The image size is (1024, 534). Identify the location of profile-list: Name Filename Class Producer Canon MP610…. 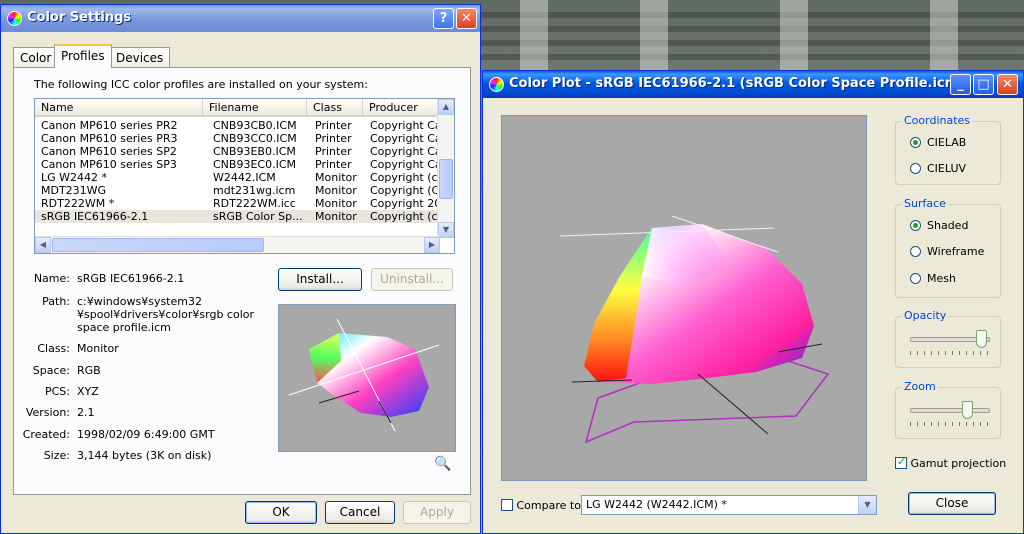
(244, 176).